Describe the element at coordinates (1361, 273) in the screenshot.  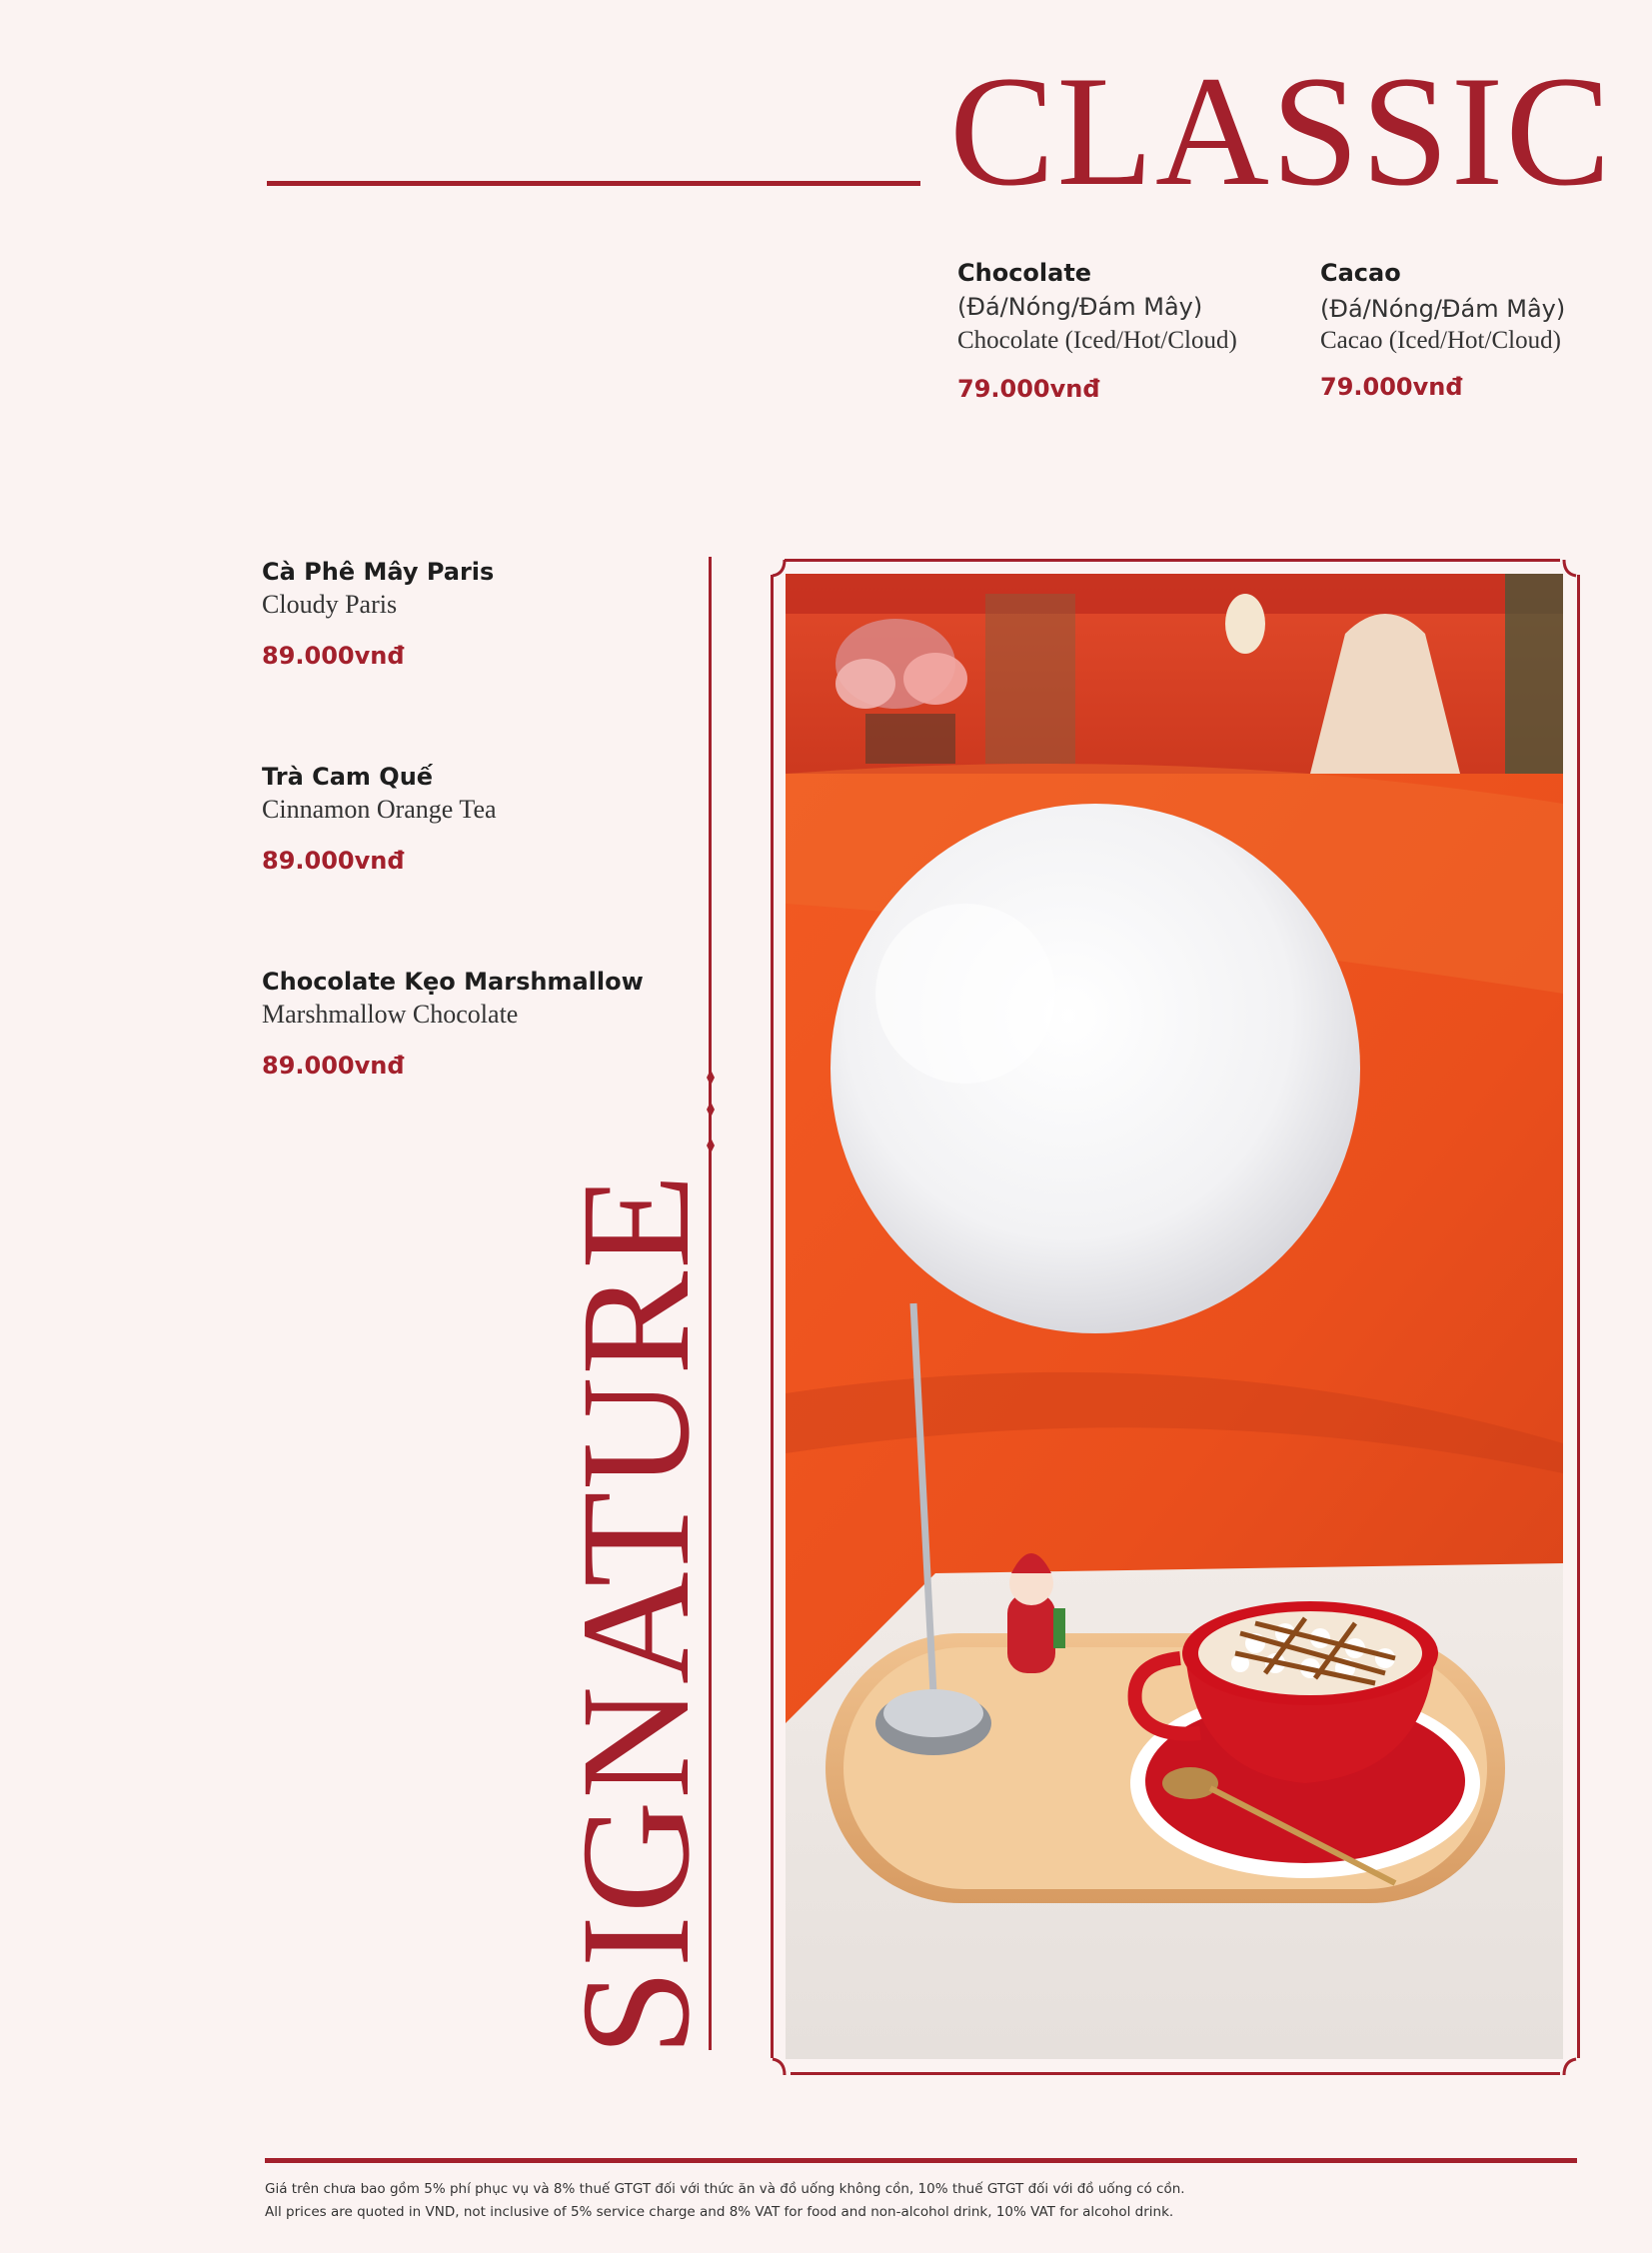
I see `item-name: Cacao` at that location.